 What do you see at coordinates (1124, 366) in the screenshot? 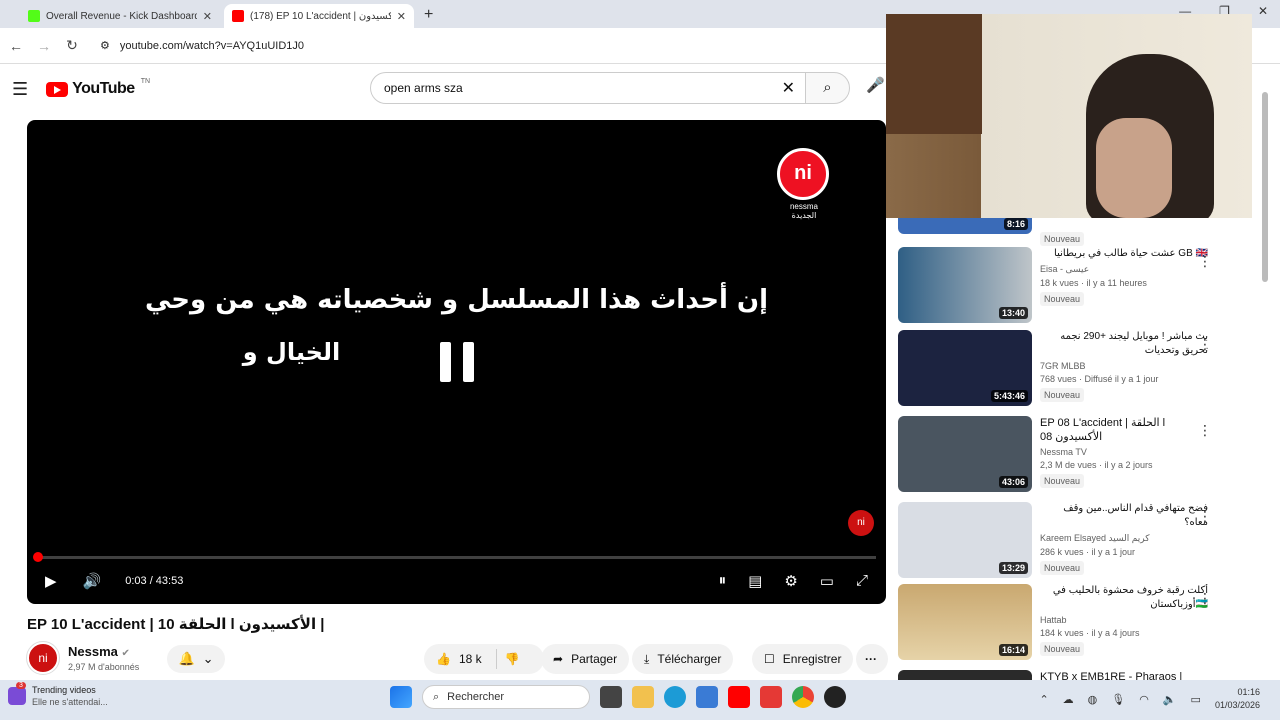
I see `channel-name: 7GR MLBB` at bounding box center [1124, 366].